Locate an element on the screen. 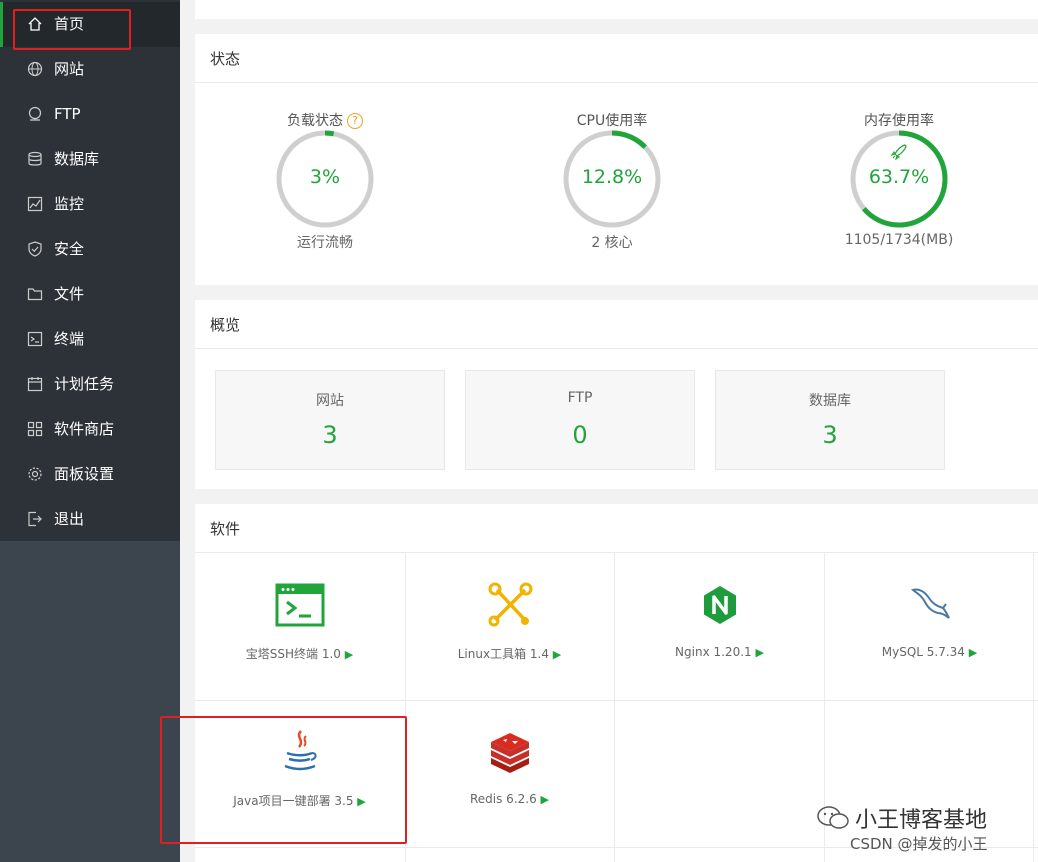 The height and width of the screenshot is (862, 1038). nginx-icon is located at coordinates (720, 605).